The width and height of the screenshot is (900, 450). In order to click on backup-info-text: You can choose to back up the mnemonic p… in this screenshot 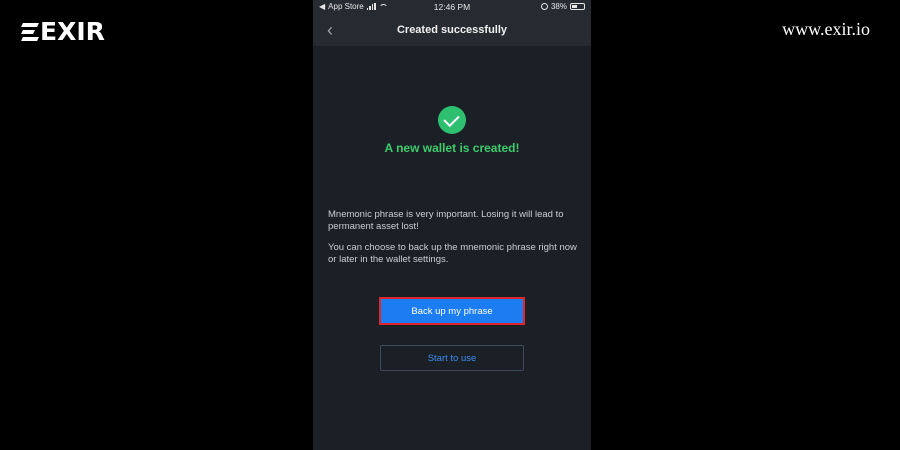, I will do `click(452, 253)`.